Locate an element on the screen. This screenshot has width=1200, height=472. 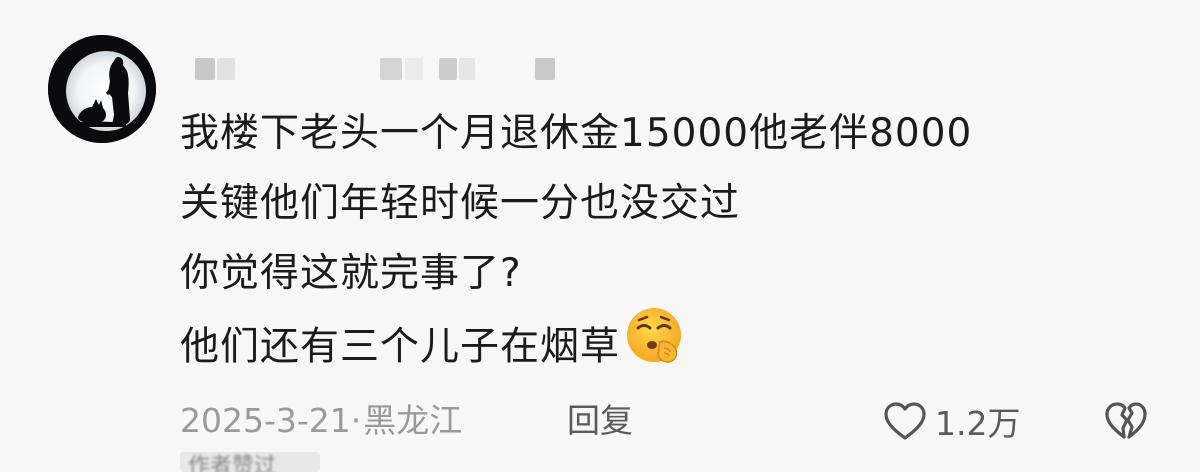
like-count: 1.2万 is located at coordinates (978, 423).